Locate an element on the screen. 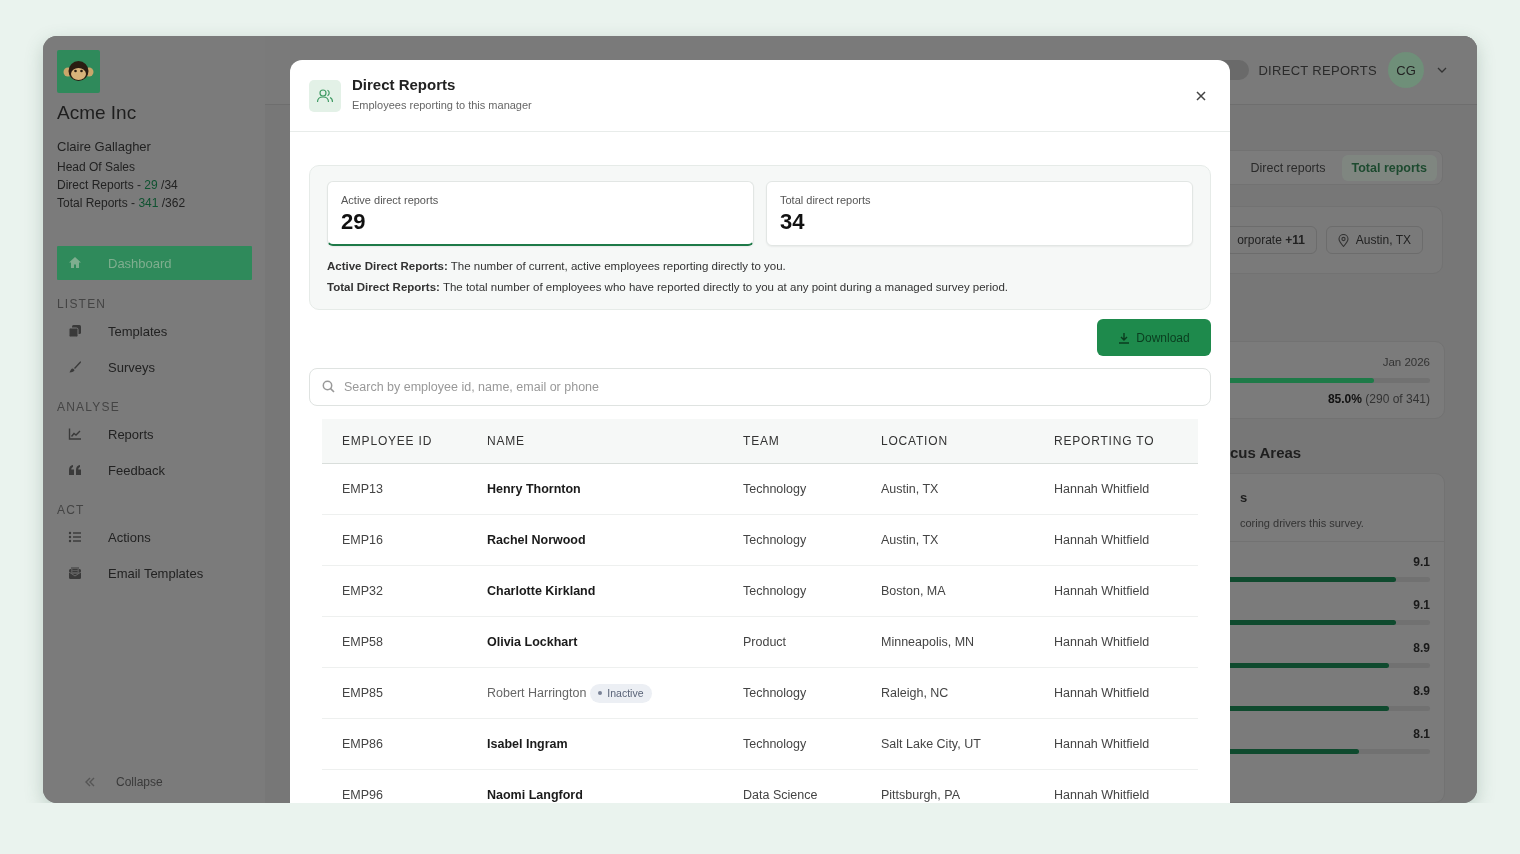 This screenshot has width=1520, height=854. definition-text: Active Direct Reports: The number of current, active employees reporting directly to you. is located at coordinates (557, 266).